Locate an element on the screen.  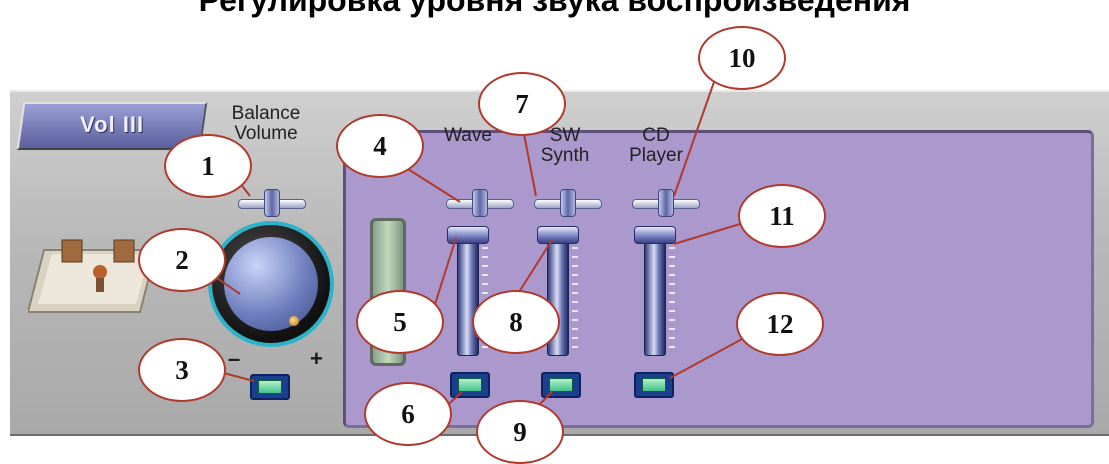
callout-7: 7 is located at coordinates (522, 104).